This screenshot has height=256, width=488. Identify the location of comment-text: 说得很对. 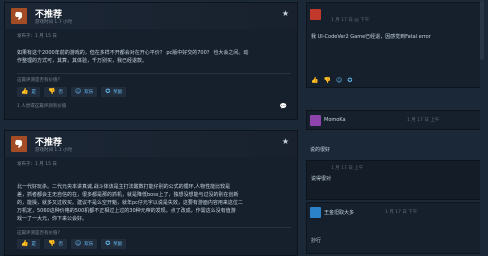
(321, 179).